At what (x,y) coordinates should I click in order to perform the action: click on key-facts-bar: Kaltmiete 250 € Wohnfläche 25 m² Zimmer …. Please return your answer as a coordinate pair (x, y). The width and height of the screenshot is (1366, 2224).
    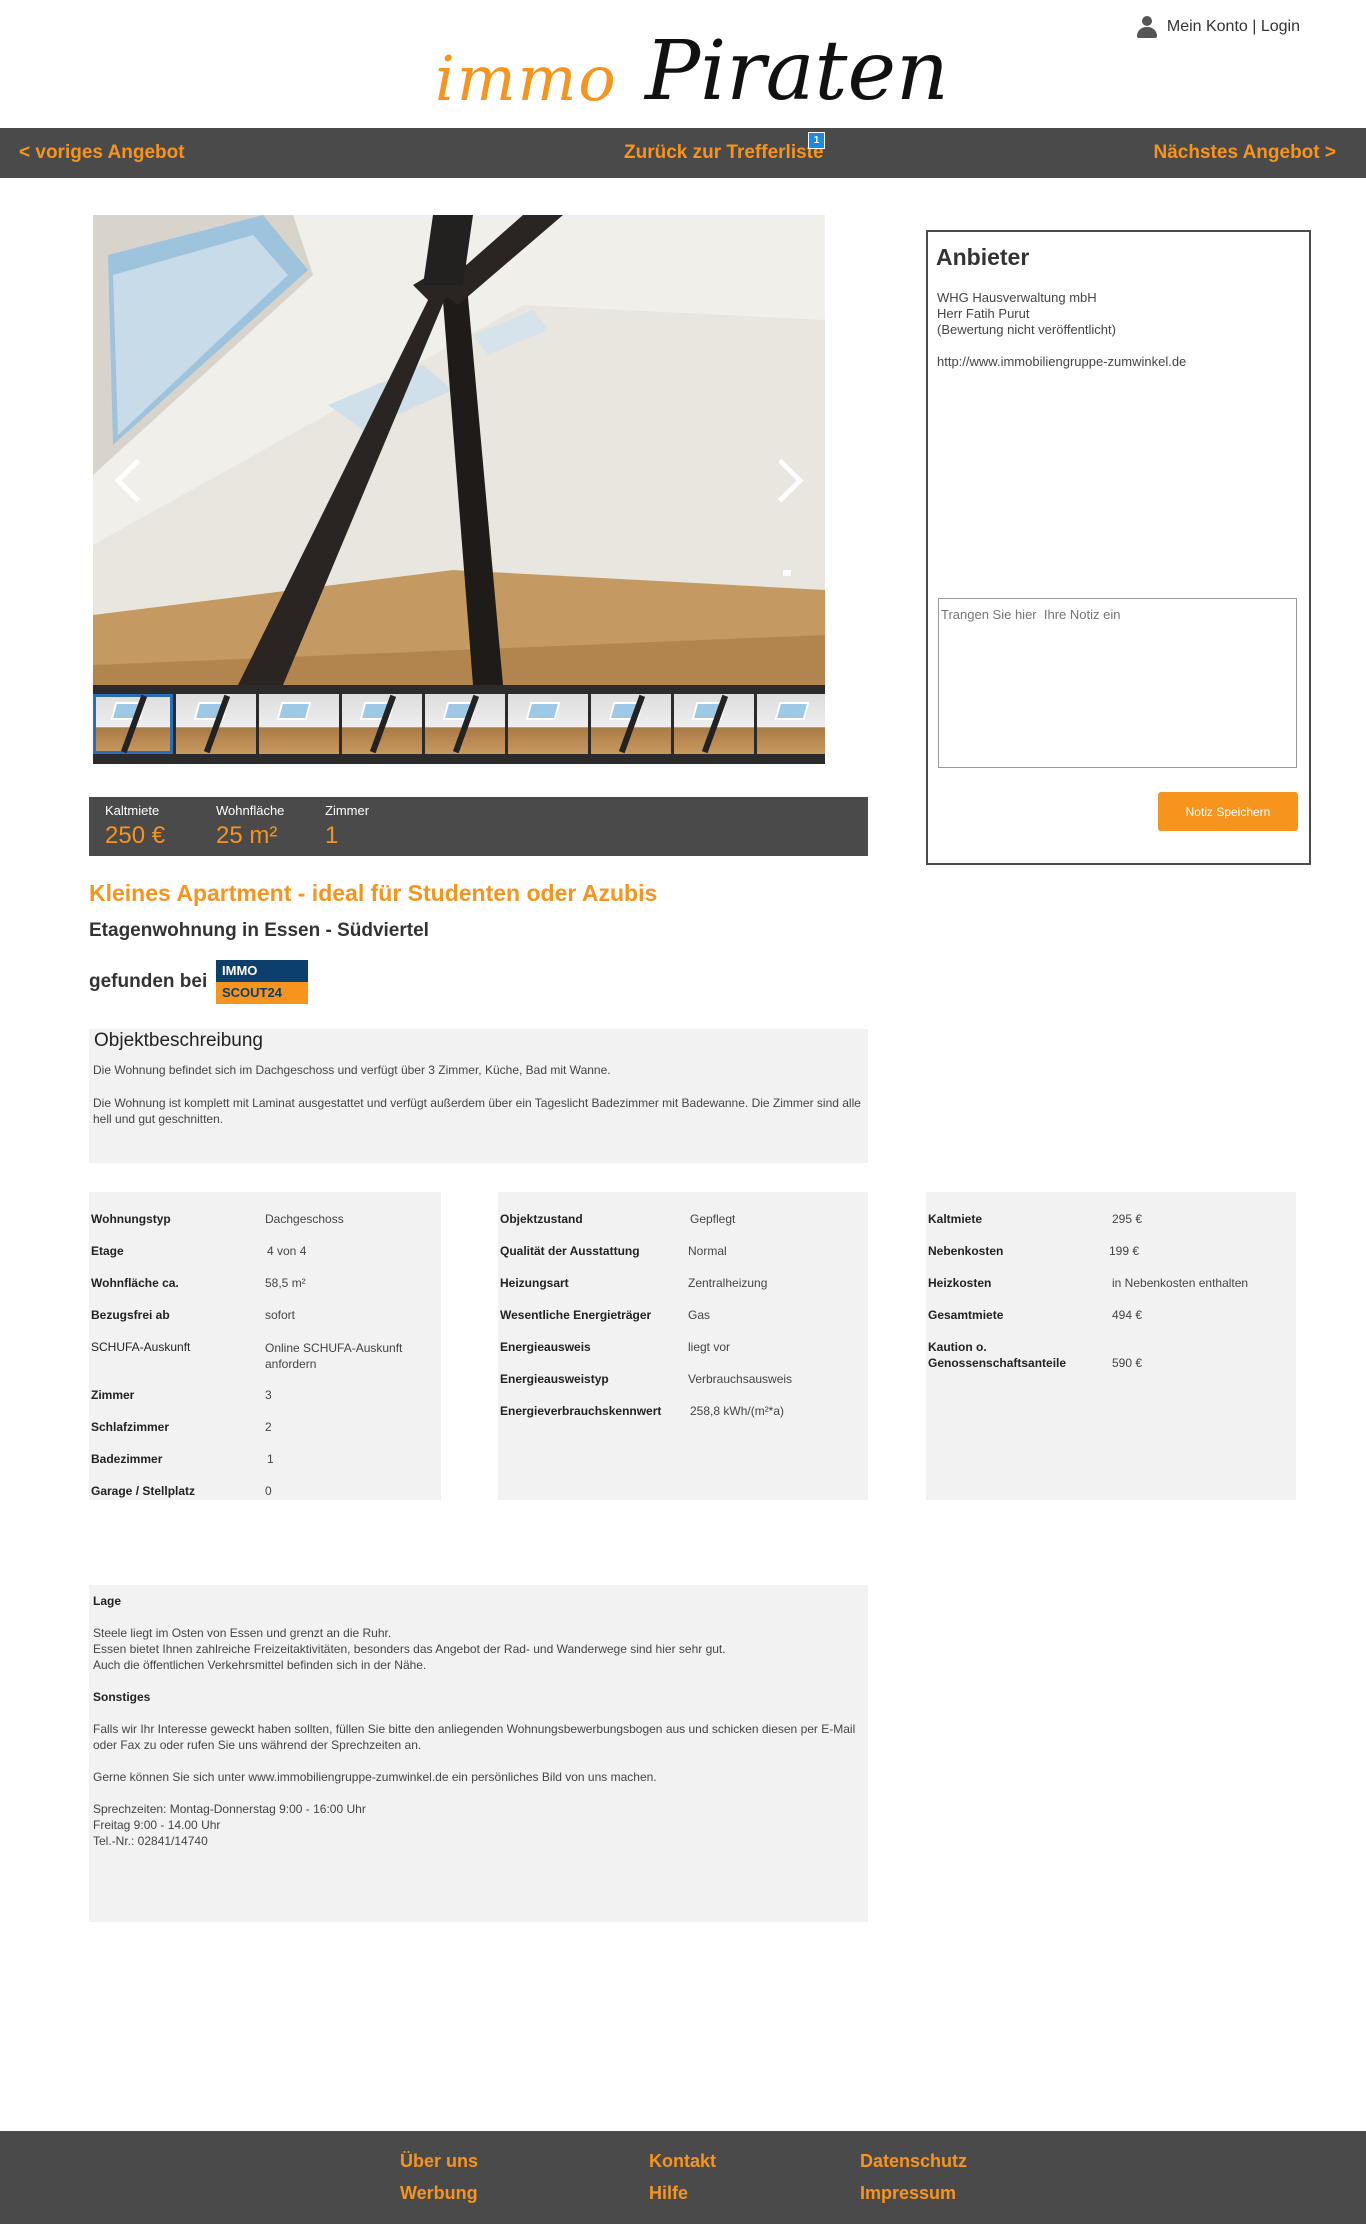
    Looking at the image, I should click on (478, 826).